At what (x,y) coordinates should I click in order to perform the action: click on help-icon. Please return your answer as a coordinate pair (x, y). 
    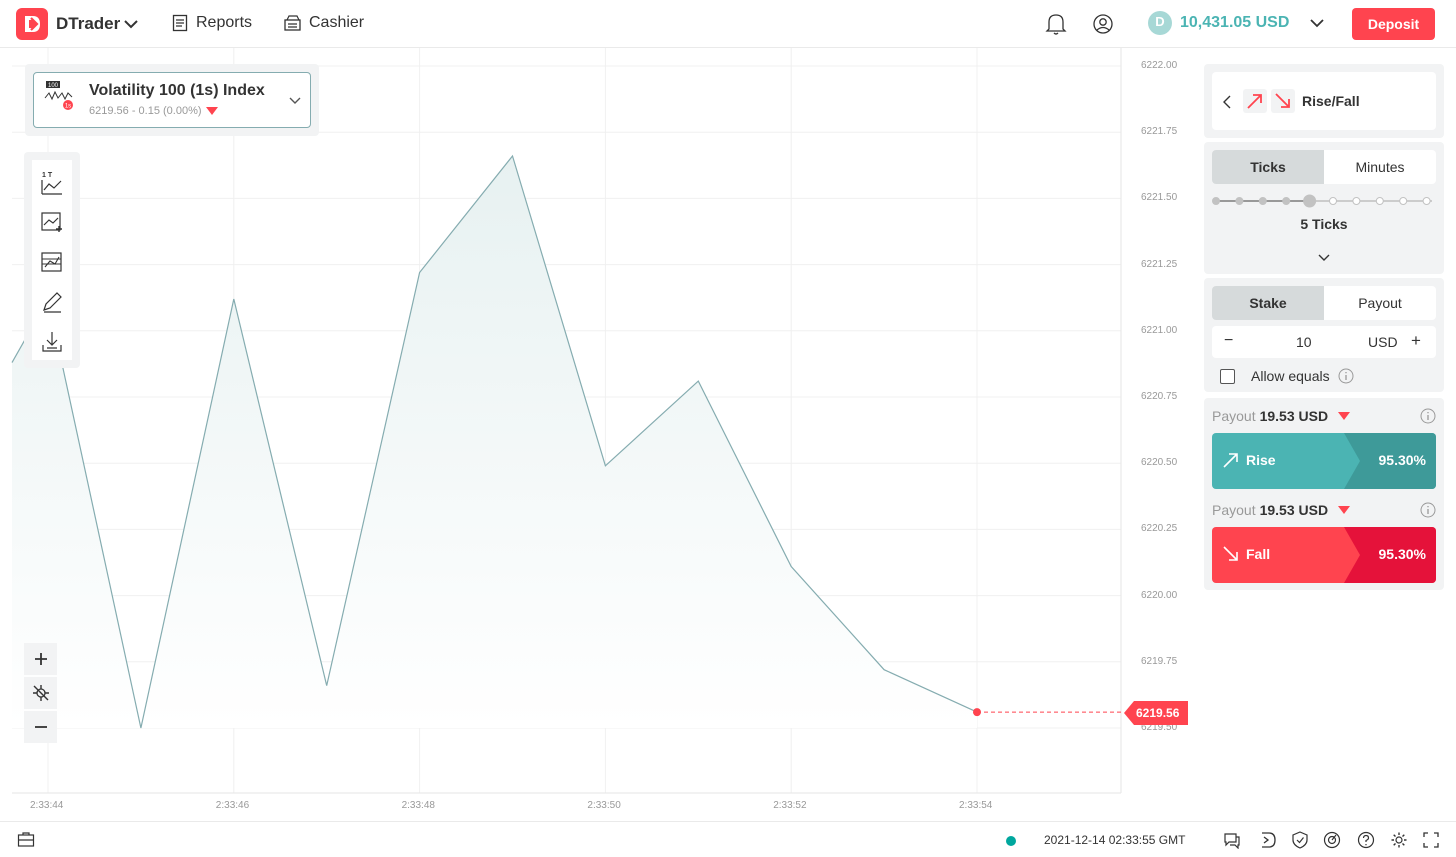
    Looking at the image, I should click on (1366, 840).